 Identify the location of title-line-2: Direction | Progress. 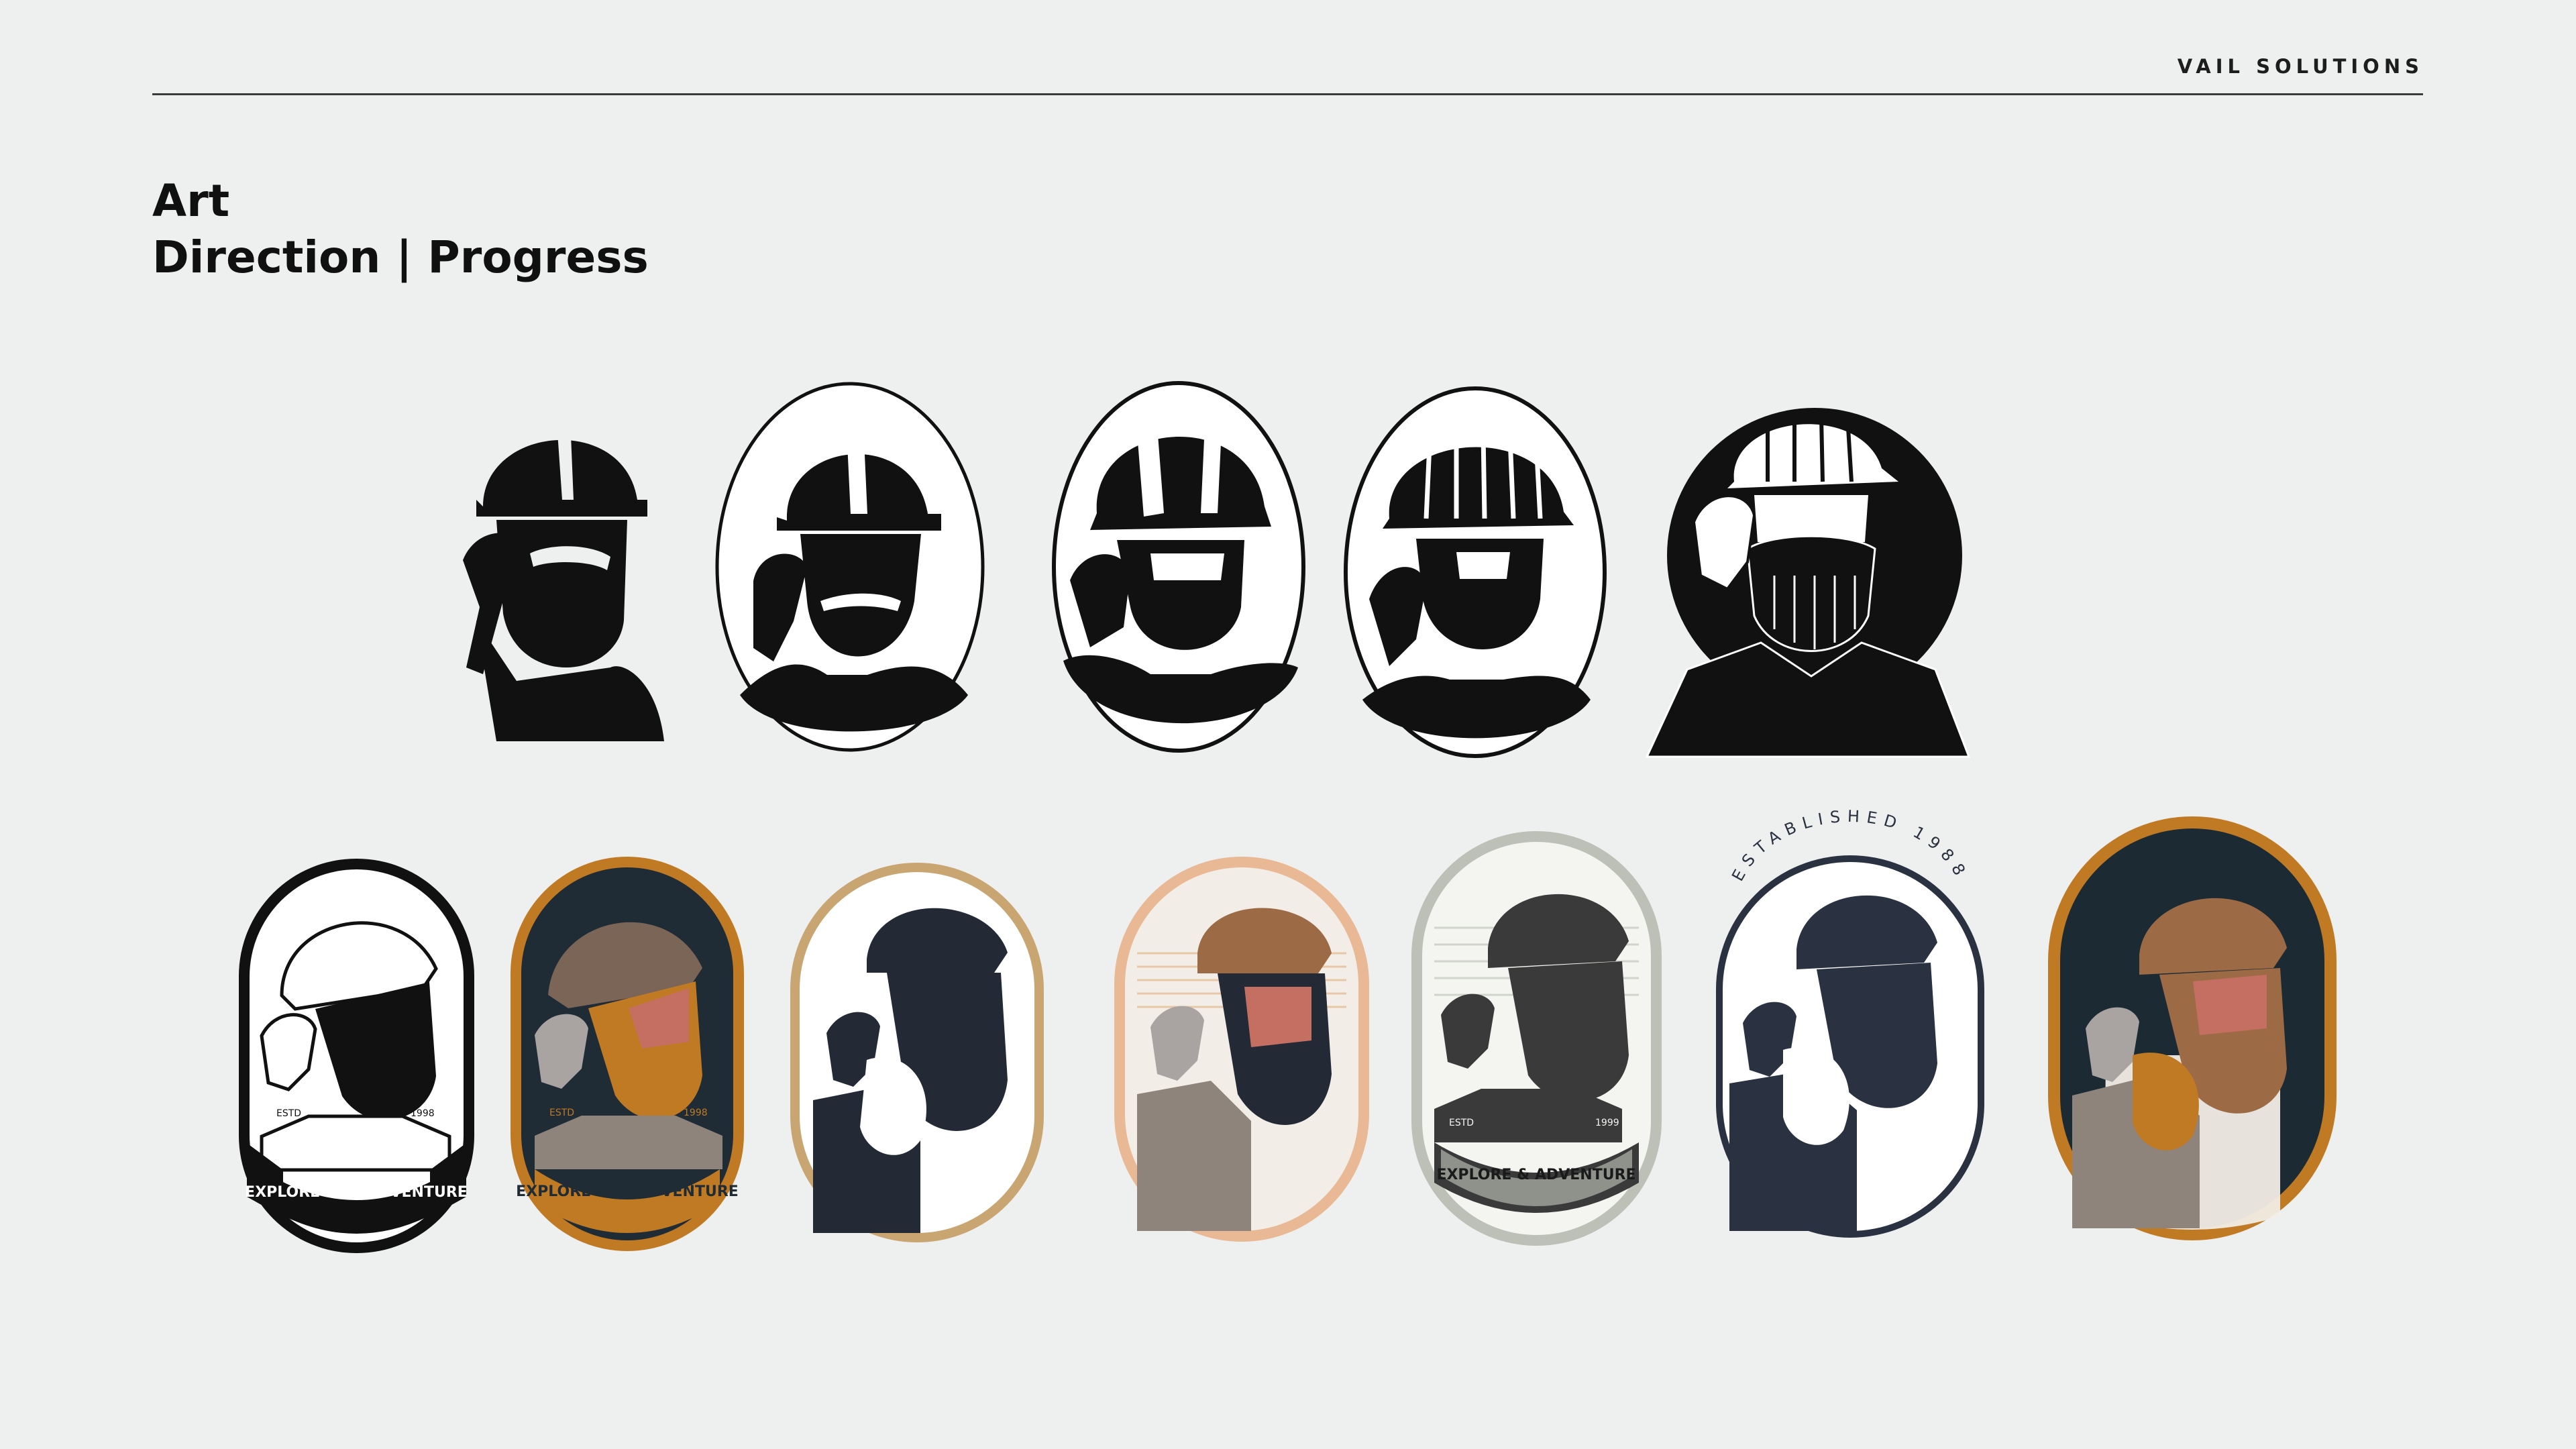
(400, 257).